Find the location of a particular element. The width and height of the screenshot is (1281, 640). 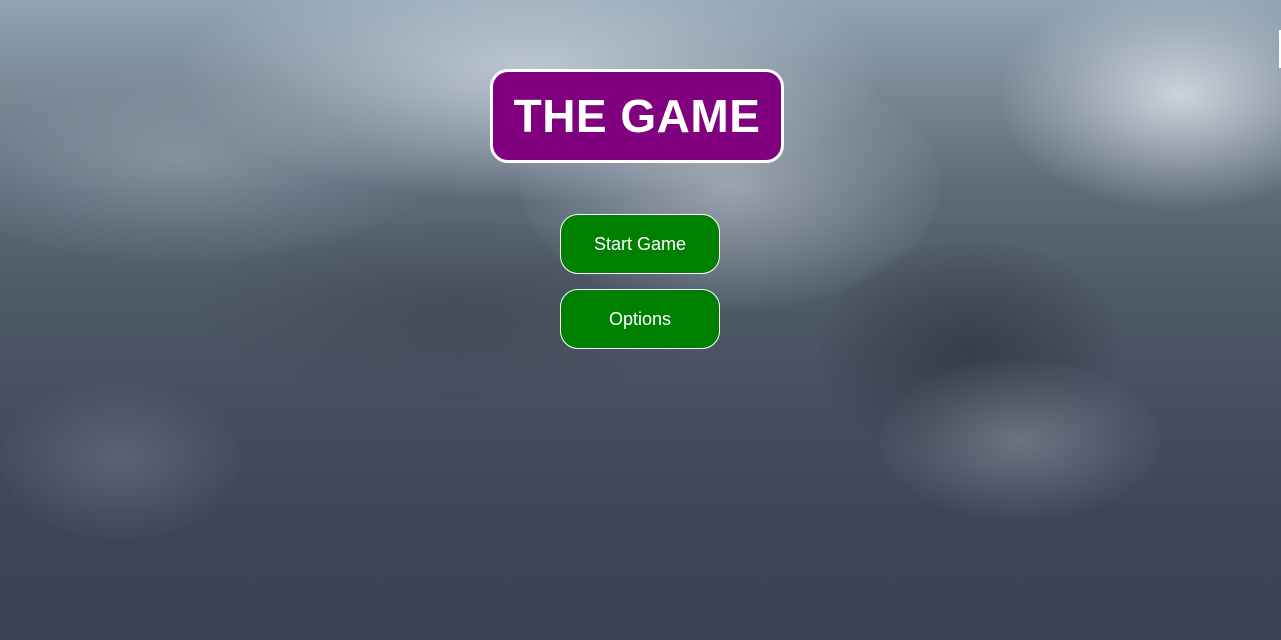

game-title: THE GAME is located at coordinates (637, 116).